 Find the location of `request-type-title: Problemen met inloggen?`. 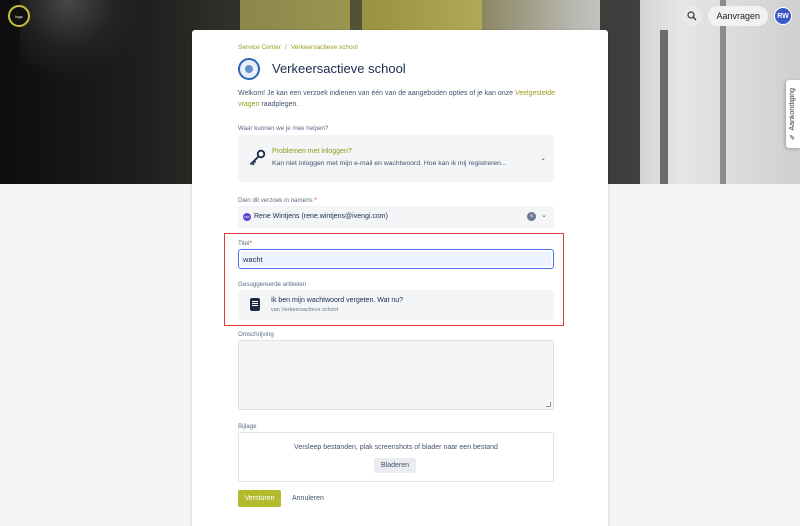

request-type-title: Problemen met inloggen? is located at coordinates (312, 151).